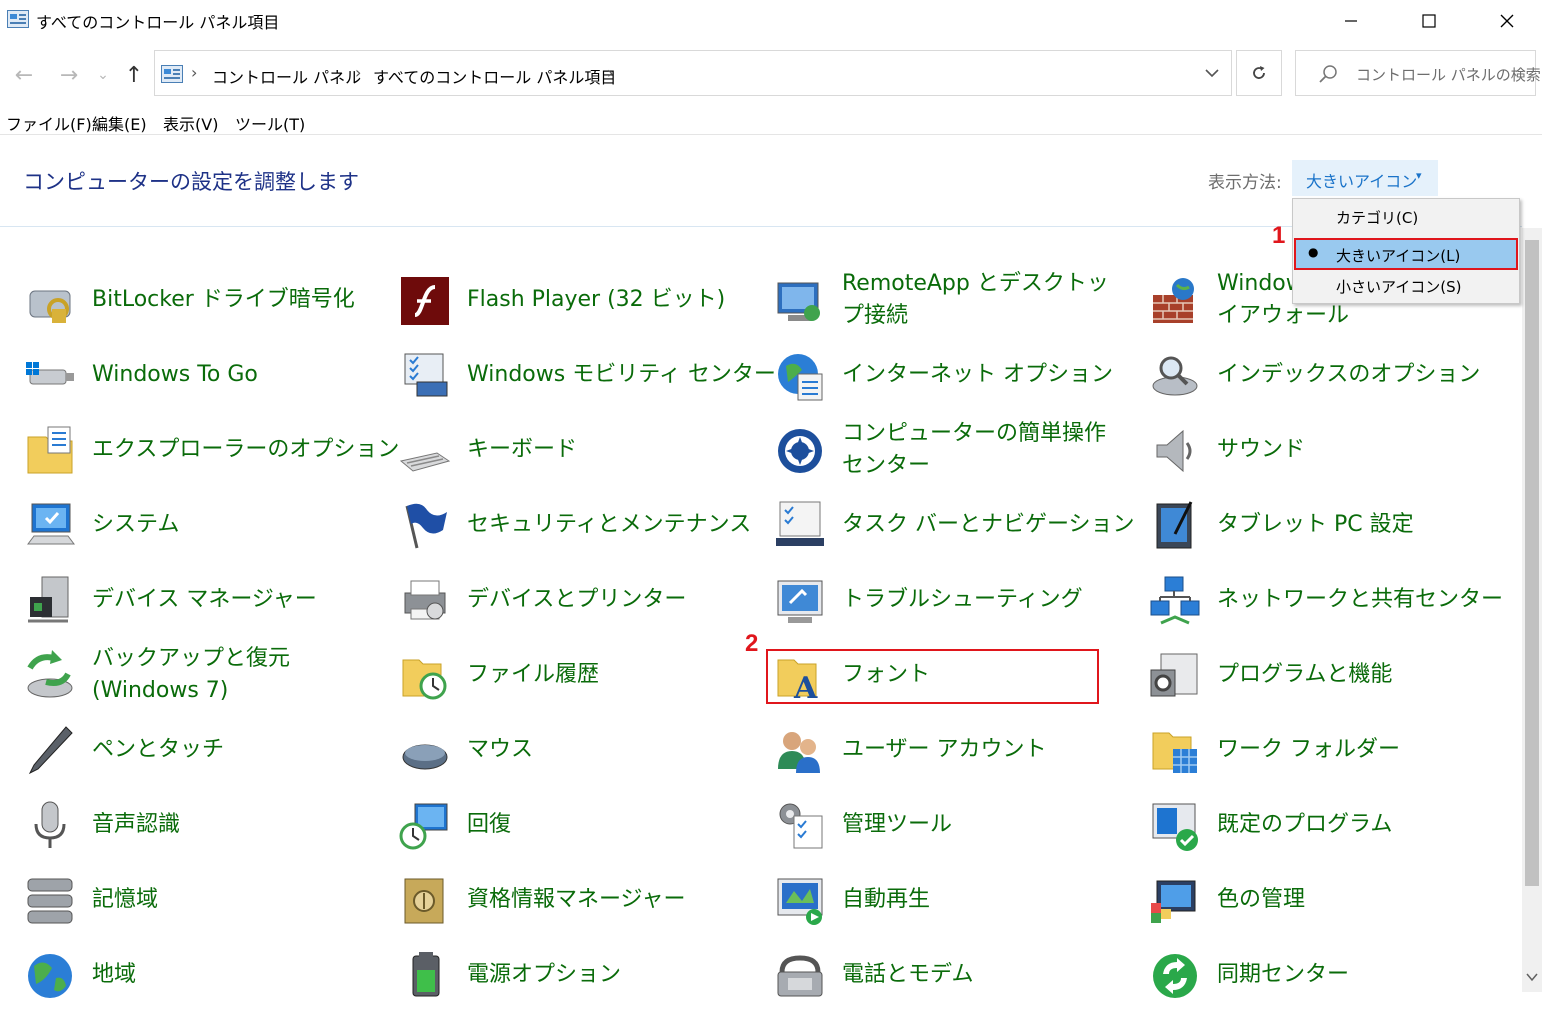 The width and height of the screenshot is (1542, 1014). Describe the element at coordinates (1399, 287) in the screenshot. I see `view-menu-item-label: 小さいアイコン(S)` at that location.